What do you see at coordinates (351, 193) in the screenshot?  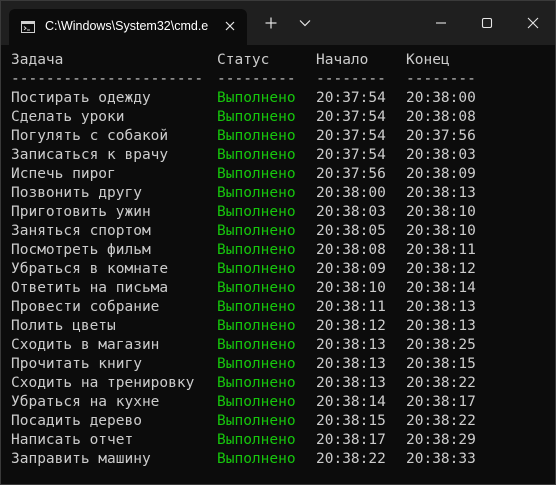 I see `start-time-cell: 20:38:00` at bounding box center [351, 193].